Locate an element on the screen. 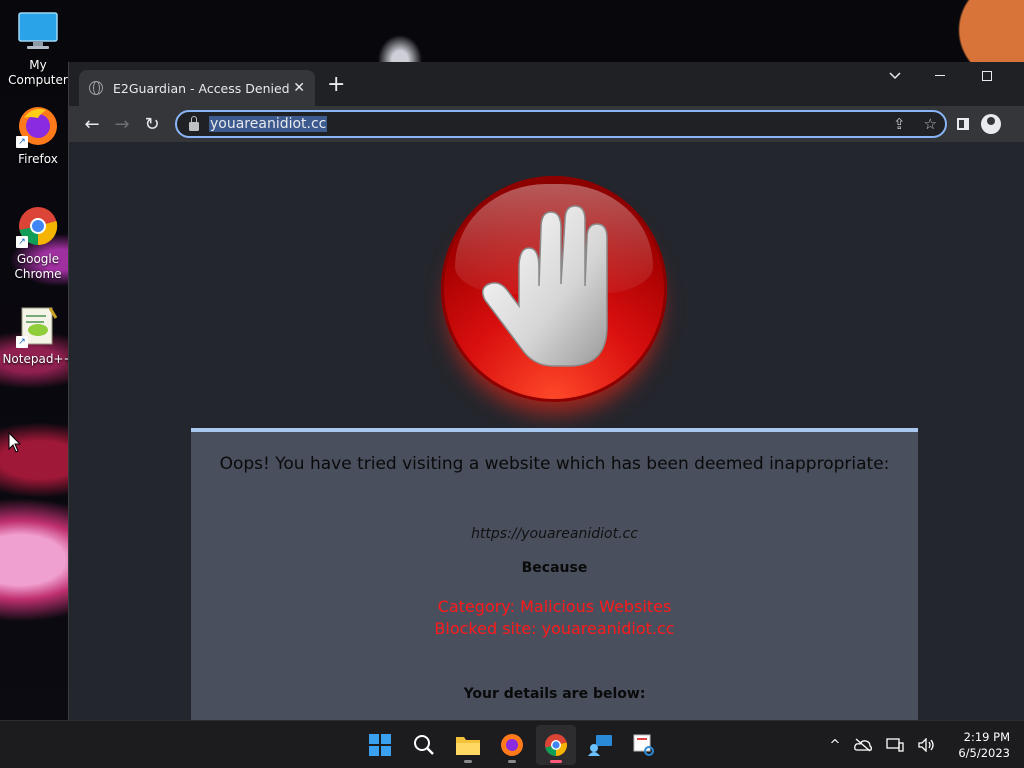  bookmark-star-icon: ☆ is located at coordinates (930, 124).